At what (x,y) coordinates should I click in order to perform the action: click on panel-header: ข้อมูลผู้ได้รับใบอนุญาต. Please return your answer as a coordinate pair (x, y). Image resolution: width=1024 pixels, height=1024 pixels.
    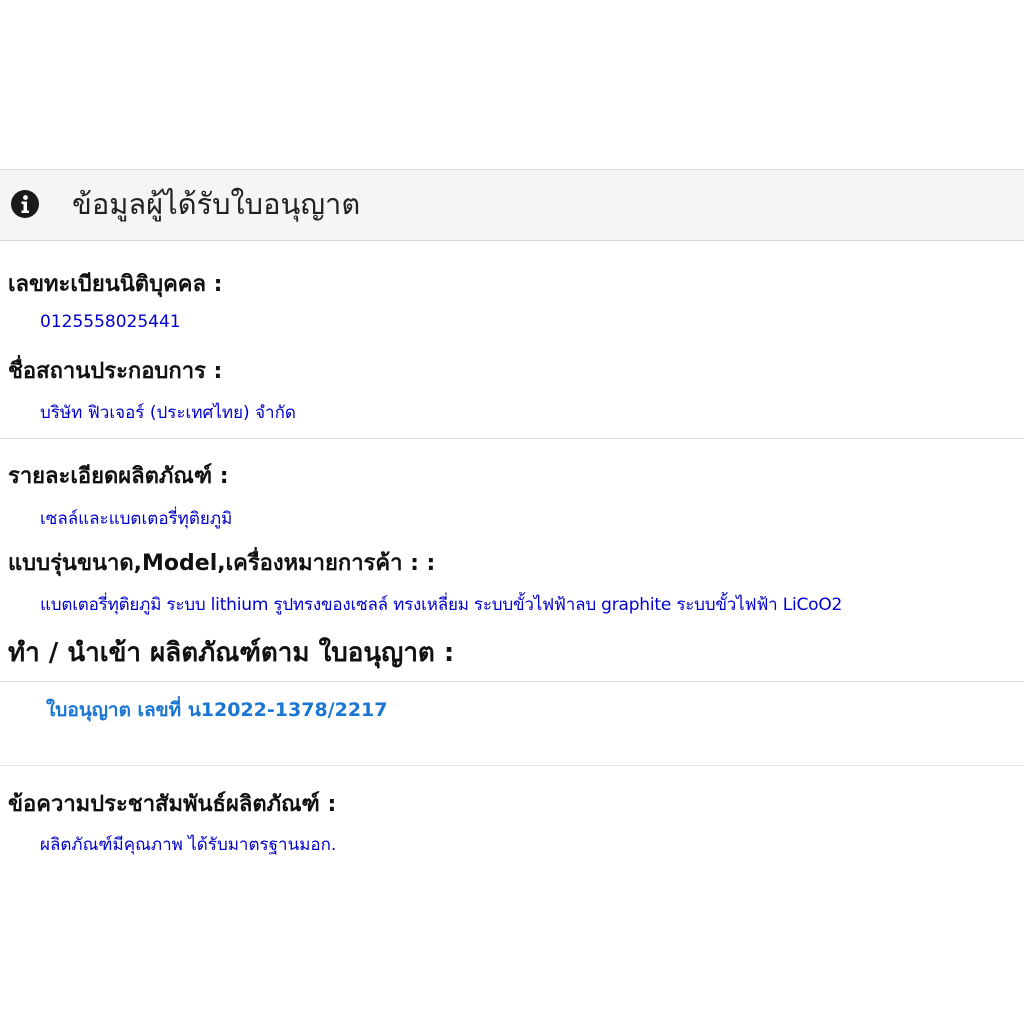
    Looking at the image, I should click on (512, 205).